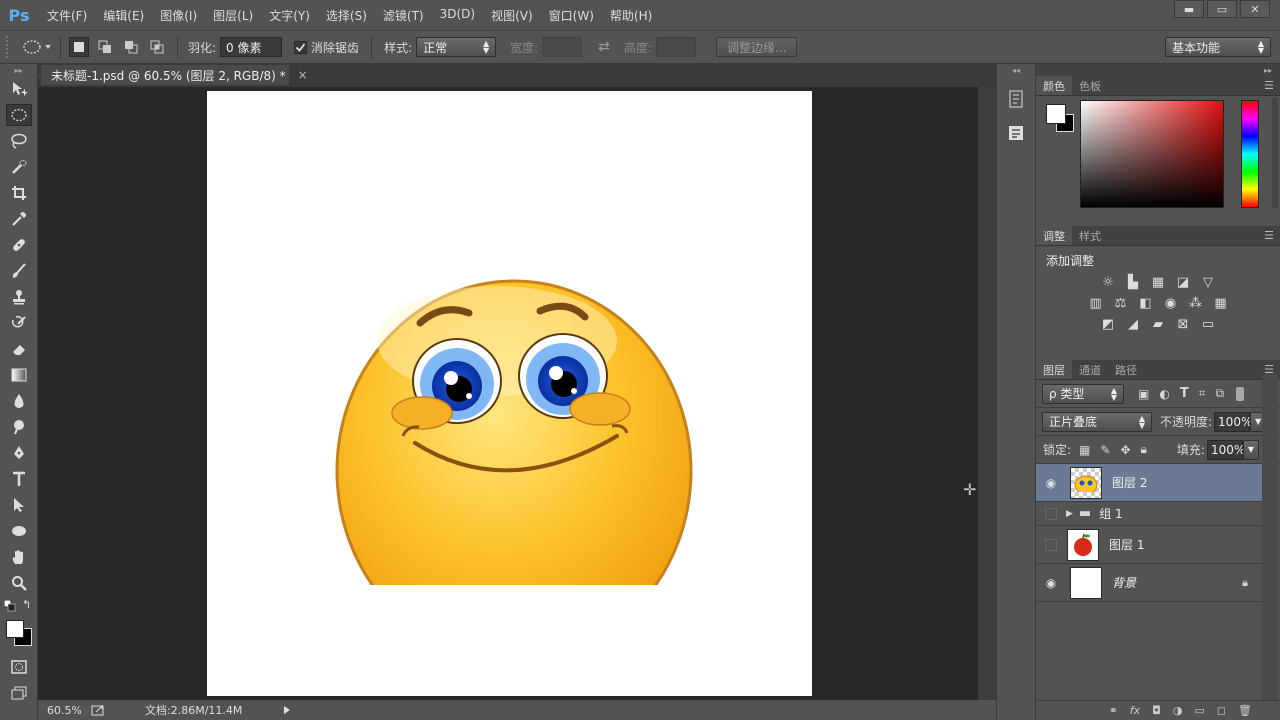 The width and height of the screenshot is (1280, 720). What do you see at coordinates (19, 557) in the screenshot?
I see `hand-tool` at bounding box center [19, 557].